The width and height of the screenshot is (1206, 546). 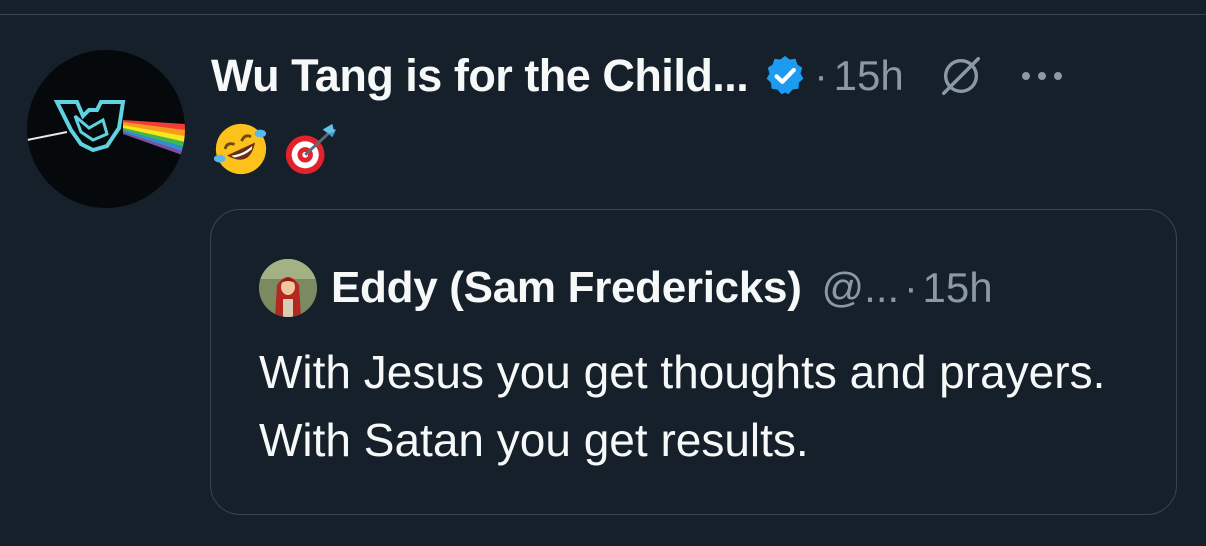 What do you see at coordinates (311, 149) in the screenshot?
I see `direct-hit-emoji-icon` at bounding box center [311, 149].